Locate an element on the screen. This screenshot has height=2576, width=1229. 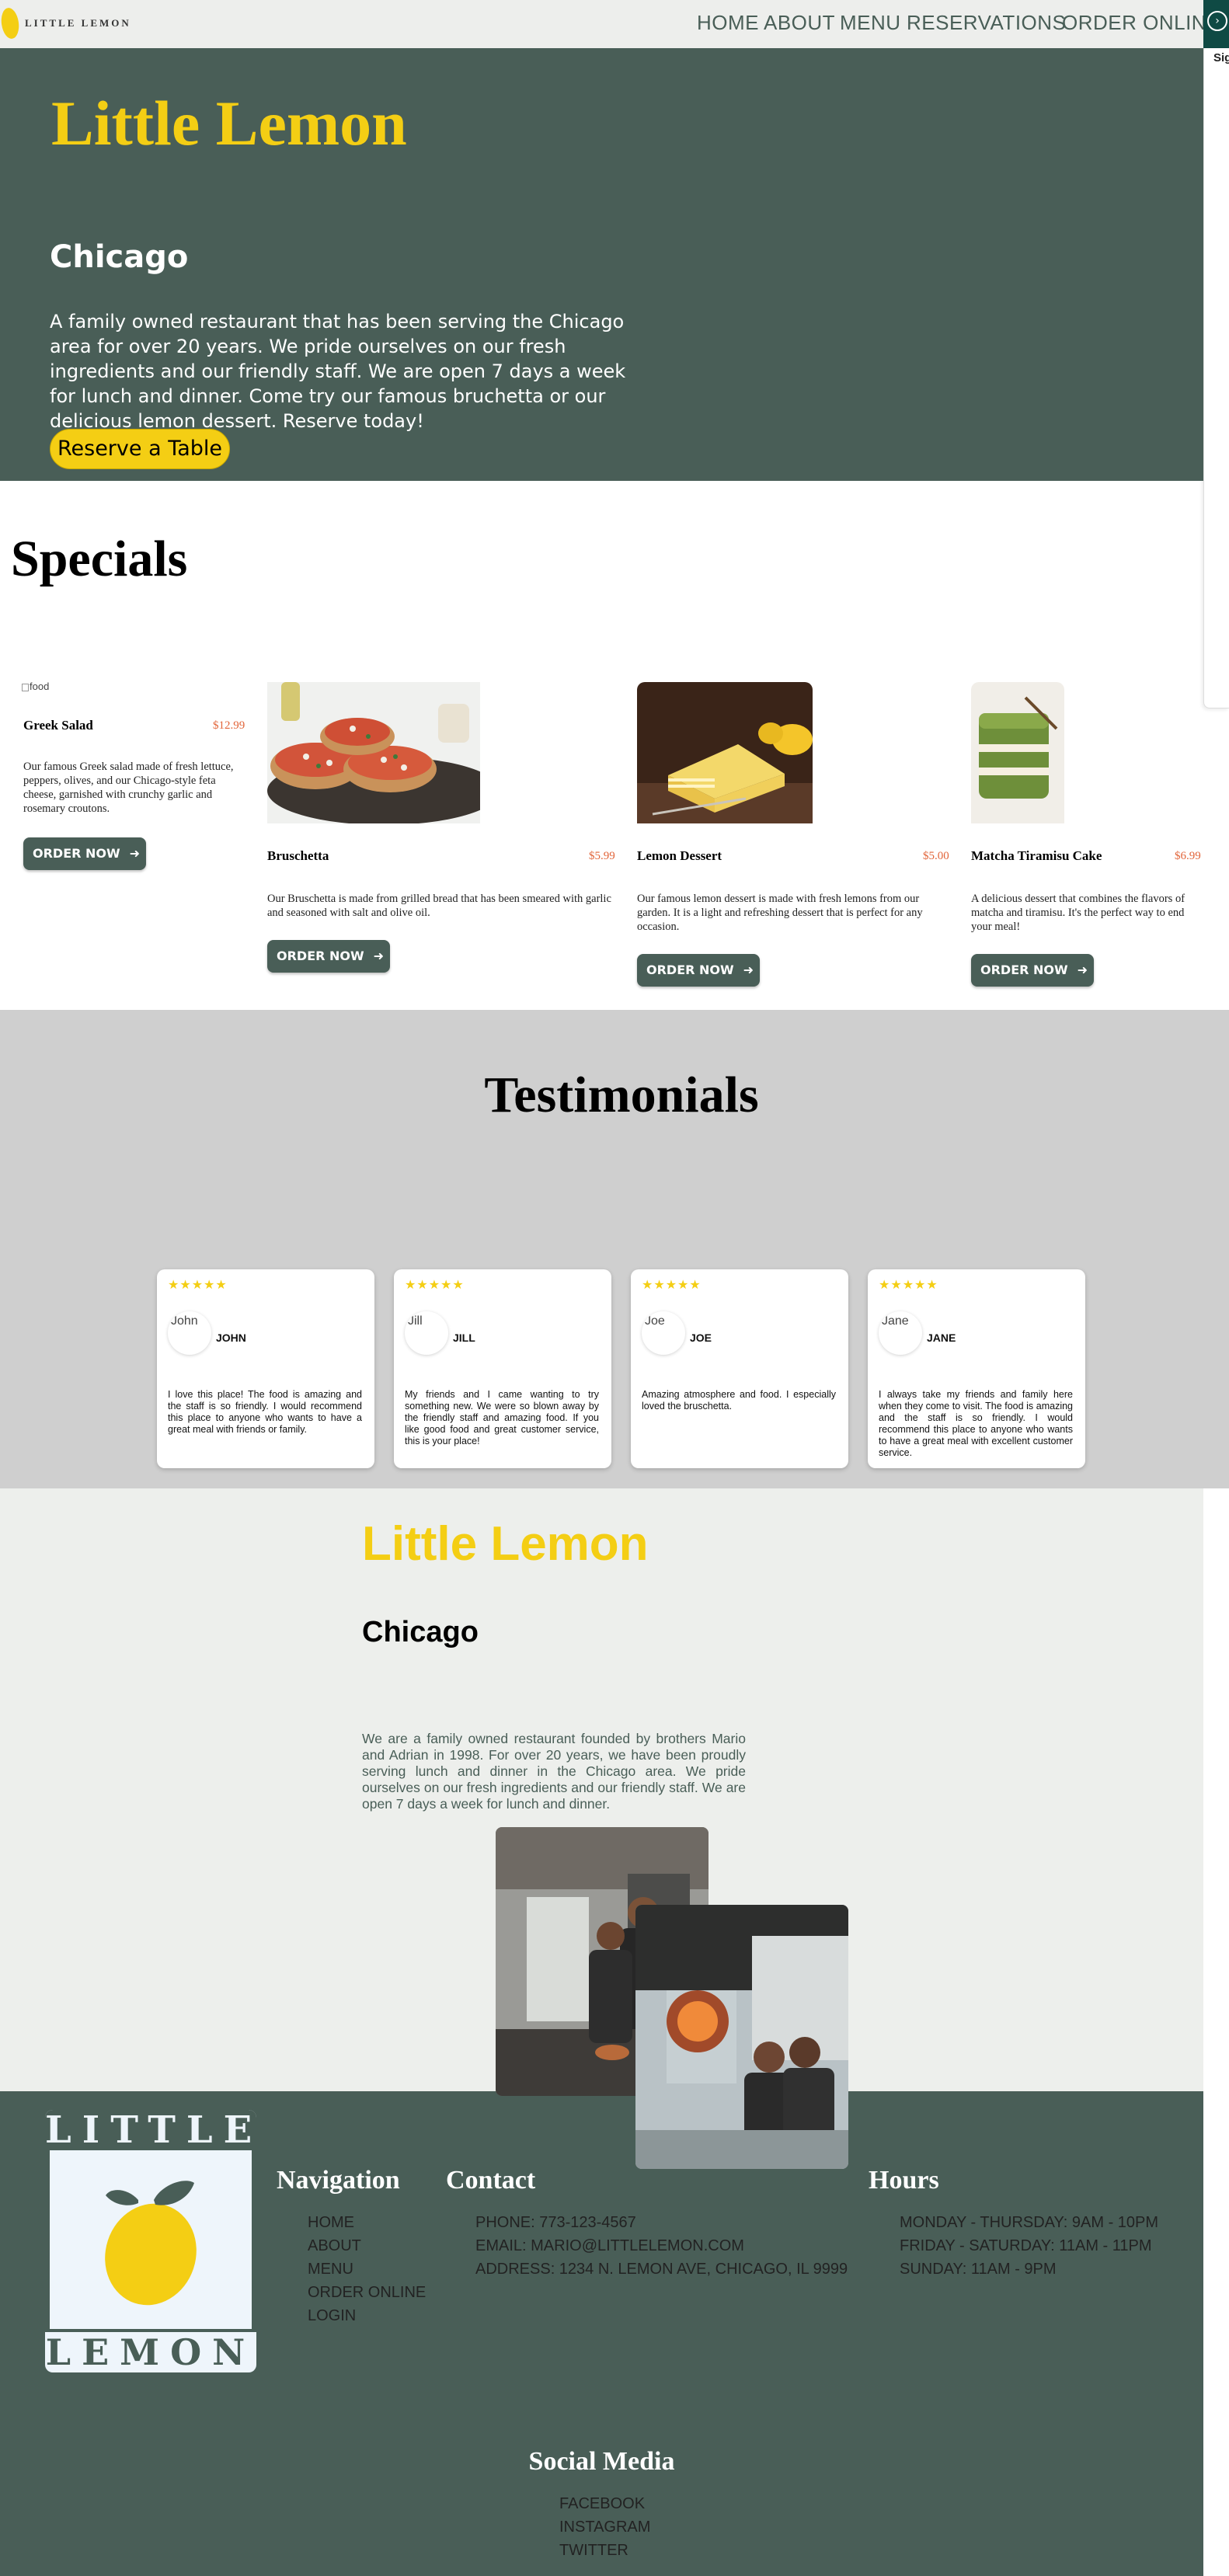
contact-email: EMAIL: MARIO@LITTLELEMON.COM is located at coordinates (609, 2245).